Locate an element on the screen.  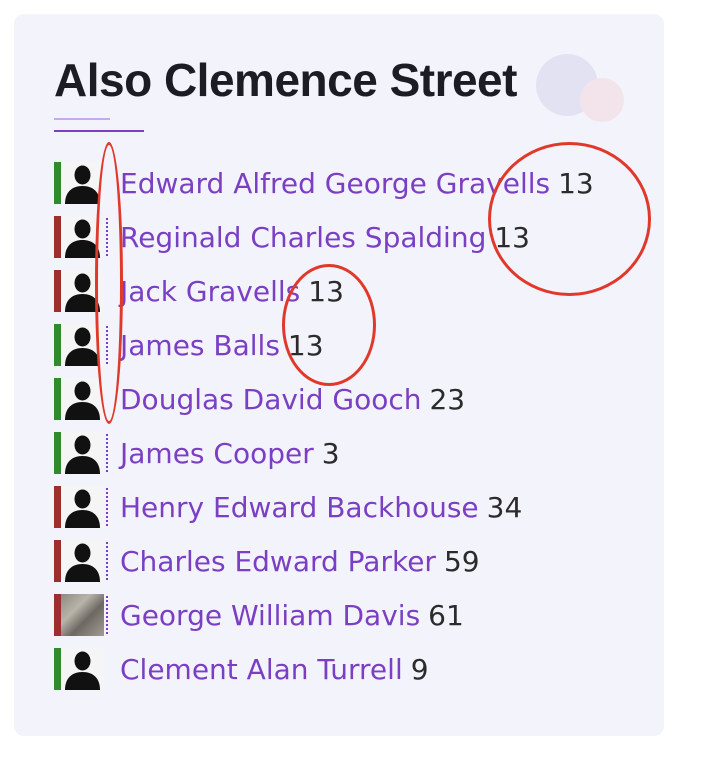
list-item: James Cooper 3 is located at coordinates (324, 453).